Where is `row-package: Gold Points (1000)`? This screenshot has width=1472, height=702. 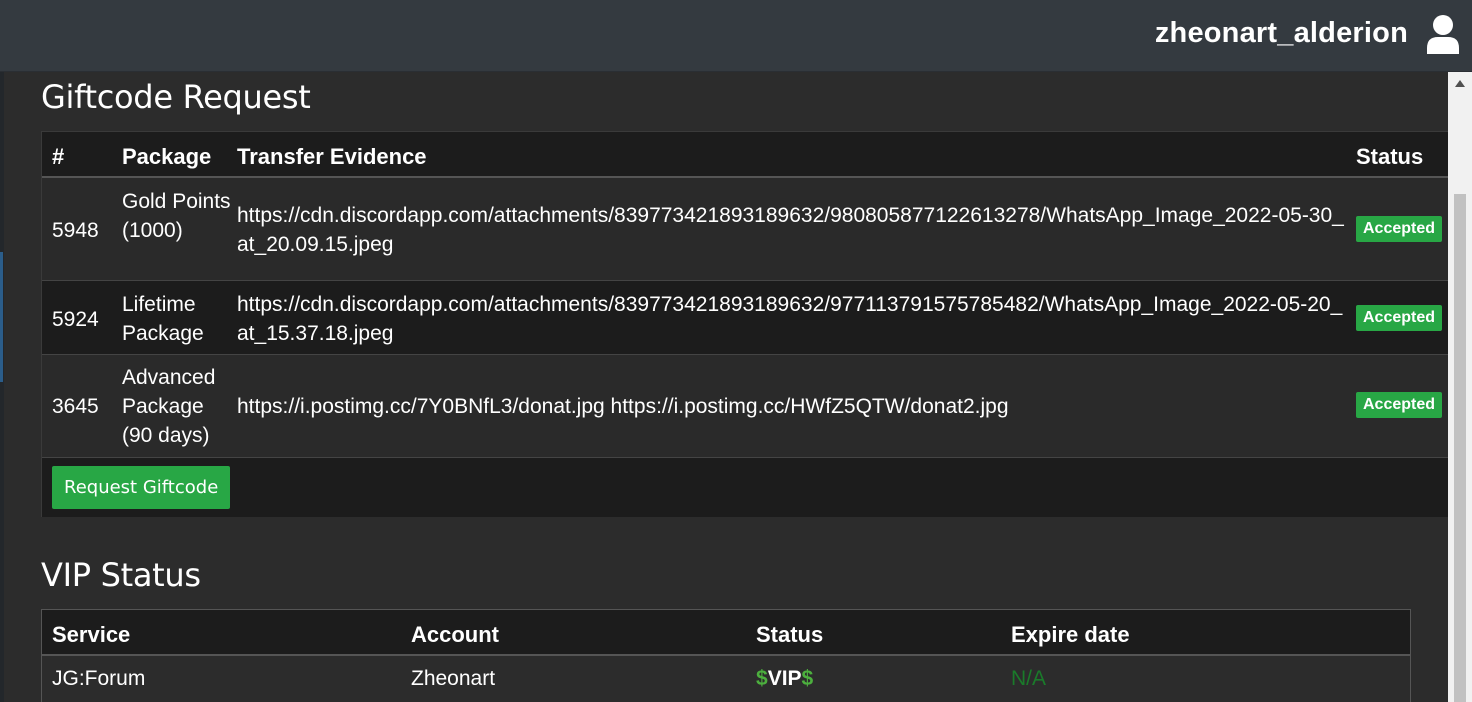 row-package: Gold Points (1000) is located at coordinates (176, 216).